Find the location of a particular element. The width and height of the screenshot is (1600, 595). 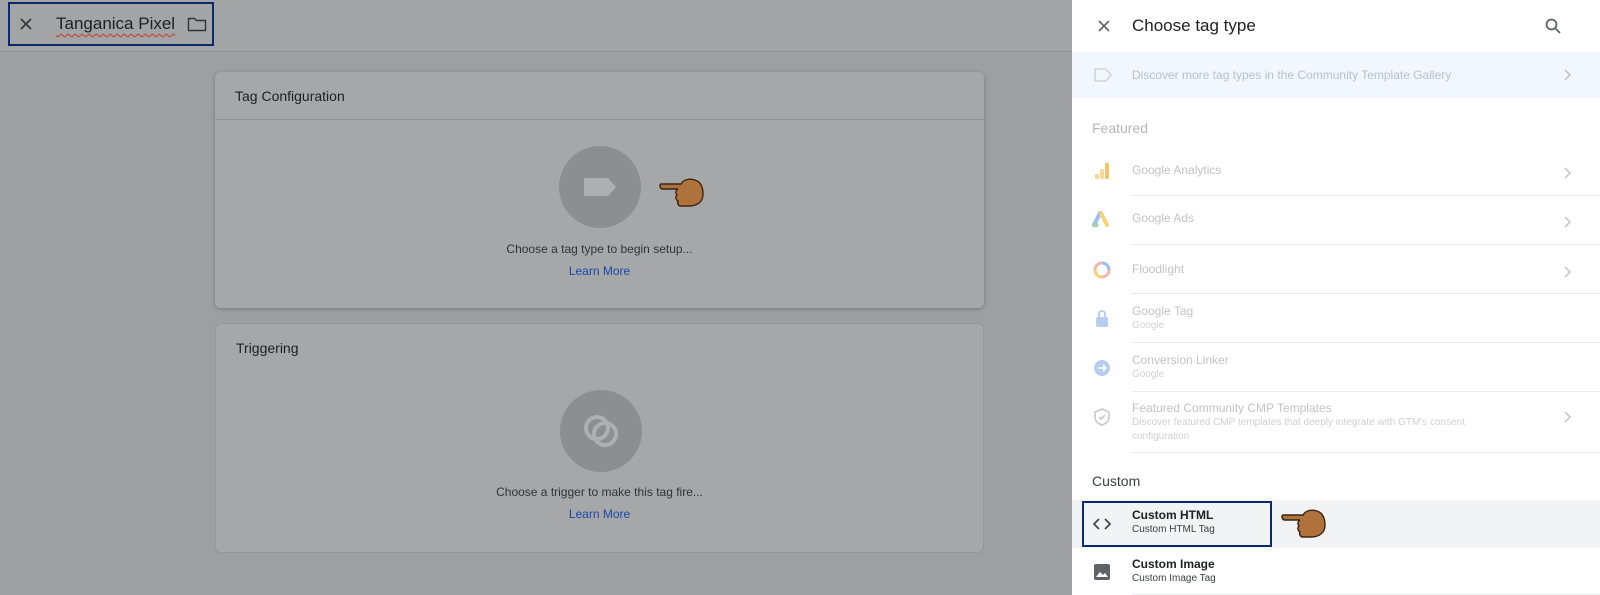

google-ads-icon is located at coordinates (1100, 219).